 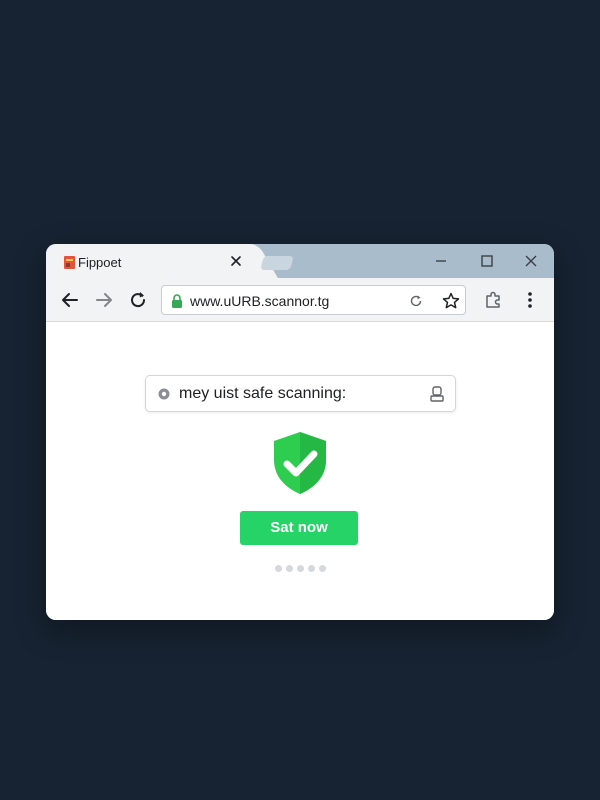 I want to click on search-input: mey uist safe scanning:, so click(x=300, y=393).